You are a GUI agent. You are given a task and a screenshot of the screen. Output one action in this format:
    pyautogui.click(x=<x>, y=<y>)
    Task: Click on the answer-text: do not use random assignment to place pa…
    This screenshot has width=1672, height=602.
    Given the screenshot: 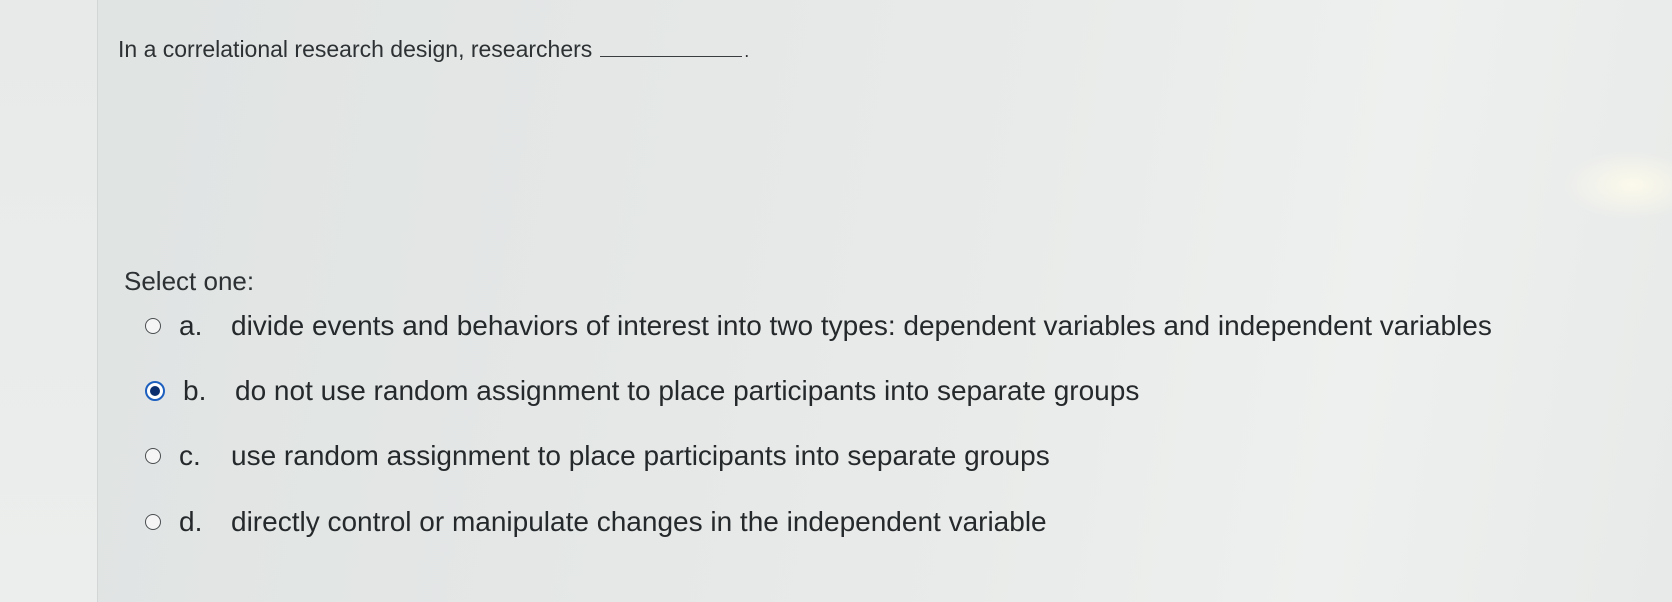 What is the action you would take?
    pyautogui.click(x=687, y=390)
    